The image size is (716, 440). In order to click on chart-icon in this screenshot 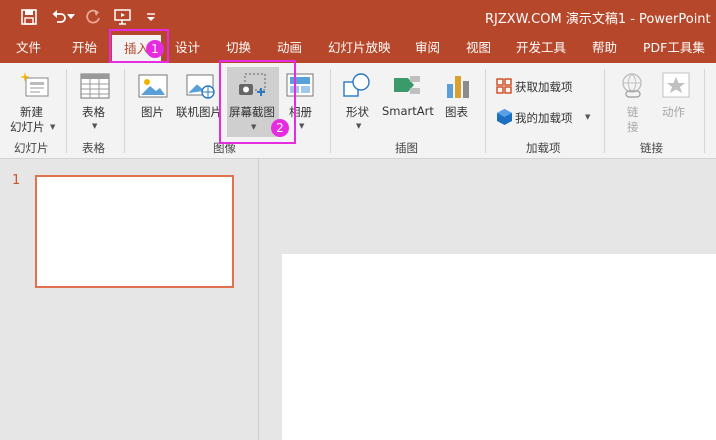, I will do `click(458, 87)`.